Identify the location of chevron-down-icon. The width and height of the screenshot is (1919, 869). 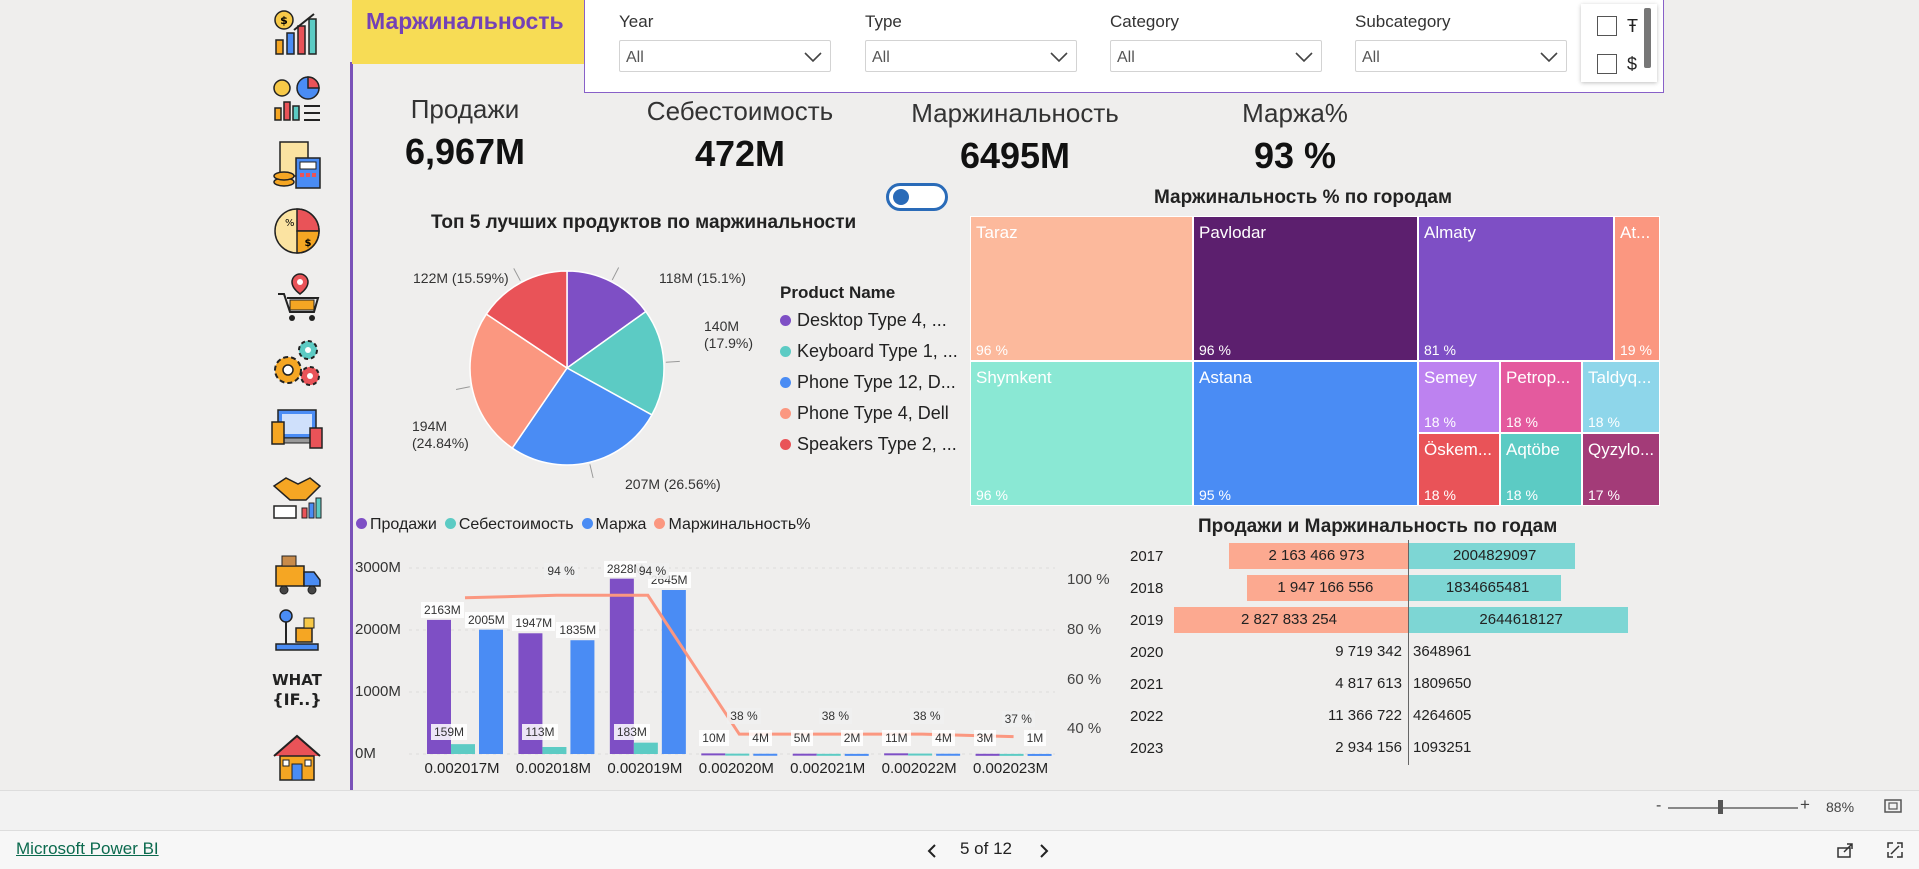
(1304, 57).